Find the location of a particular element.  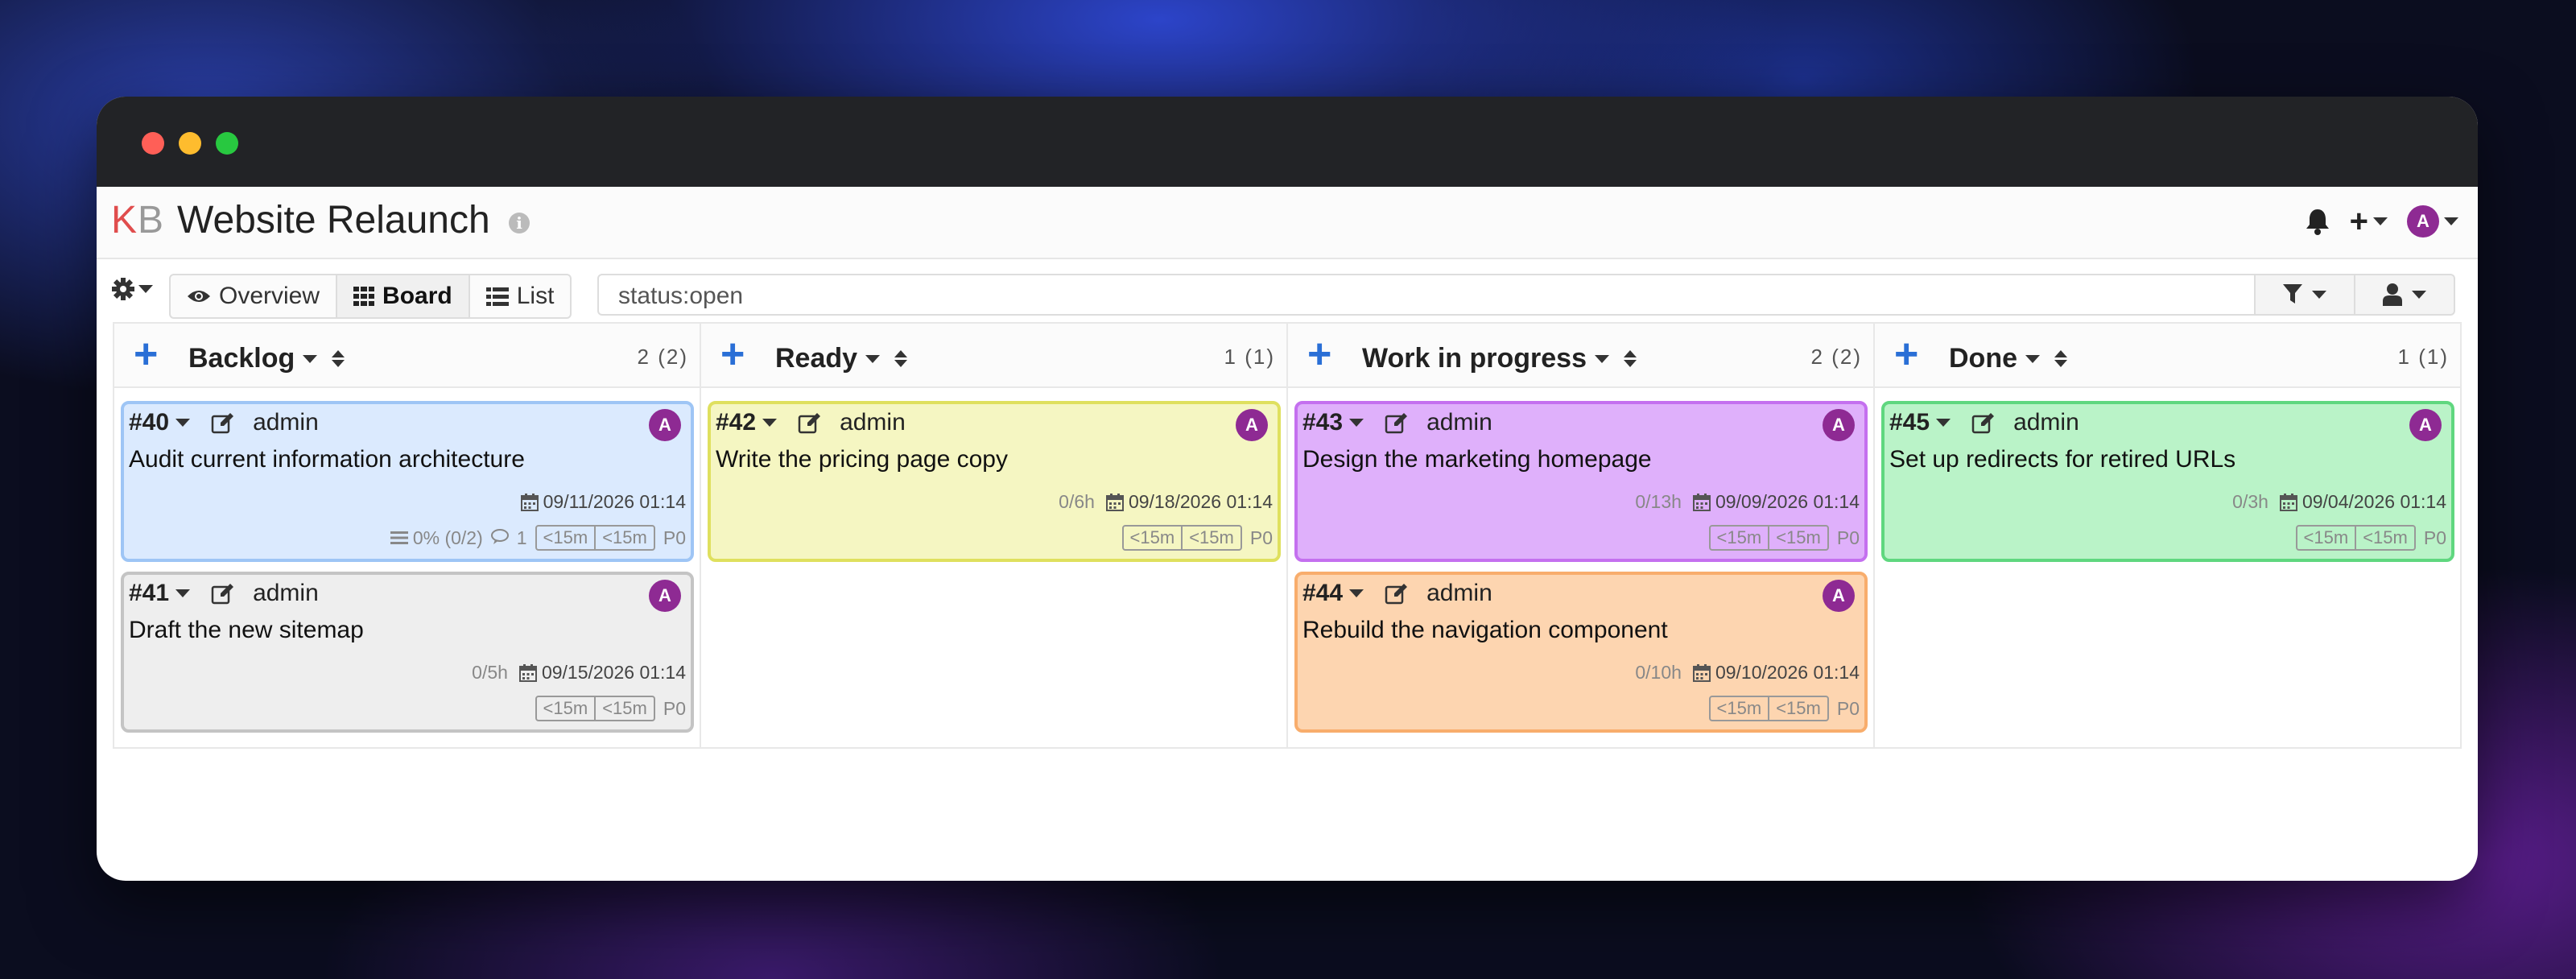

column-count: 2 (2) is located at coordinates (1836, 358).